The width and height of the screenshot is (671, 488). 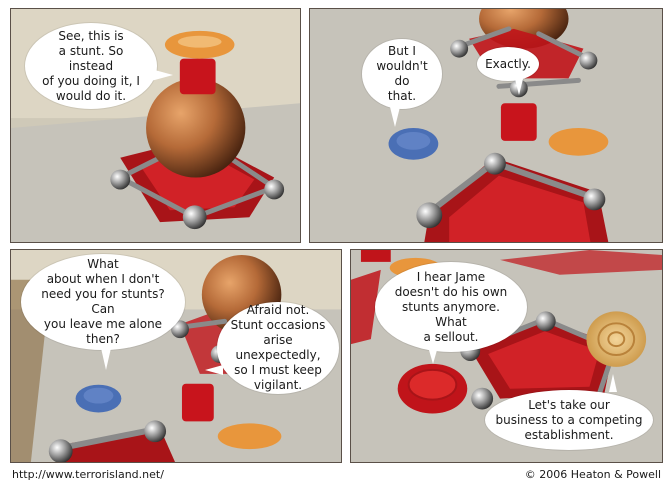 I want to click on speech-text: But I wouldn't do that., so click(x=402, y=73).